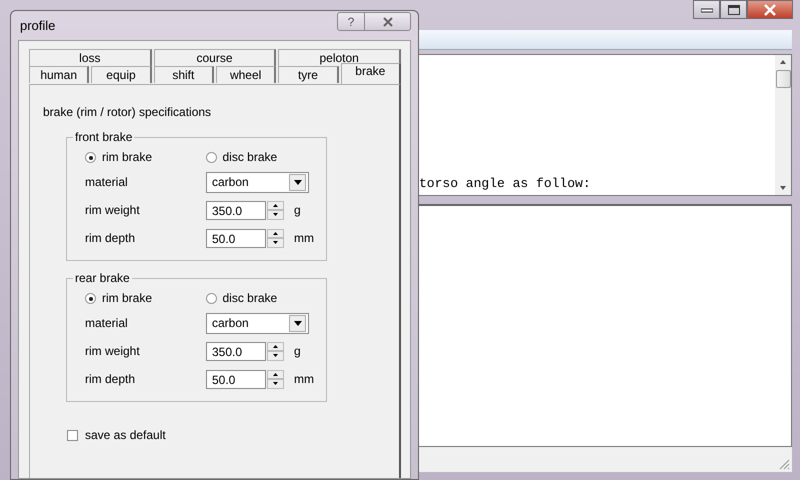 This screenshot has height=480, width=800. Describe the element at coordinates (351, 21) in the screenshot. I see `help-button: ?` at that location.